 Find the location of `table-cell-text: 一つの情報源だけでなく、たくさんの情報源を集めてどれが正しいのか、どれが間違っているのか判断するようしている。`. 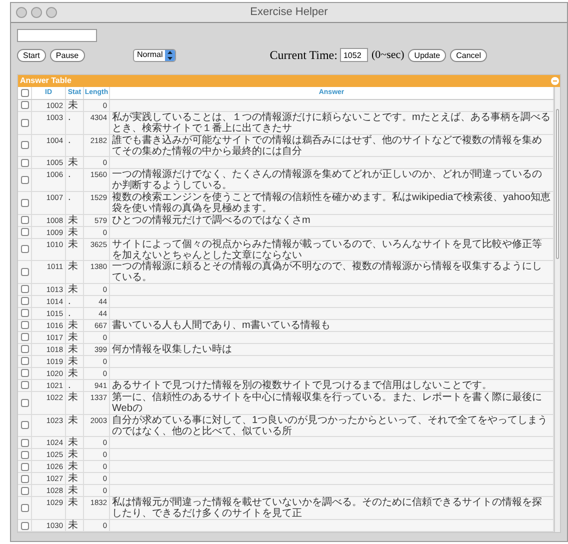

table-cell-text: 一つの情報源だけでなく、たくさんの情報源を集めてどれが正しいのか、どれが間違っているのか判断するようしている。 is located at coordinates (327, 180).